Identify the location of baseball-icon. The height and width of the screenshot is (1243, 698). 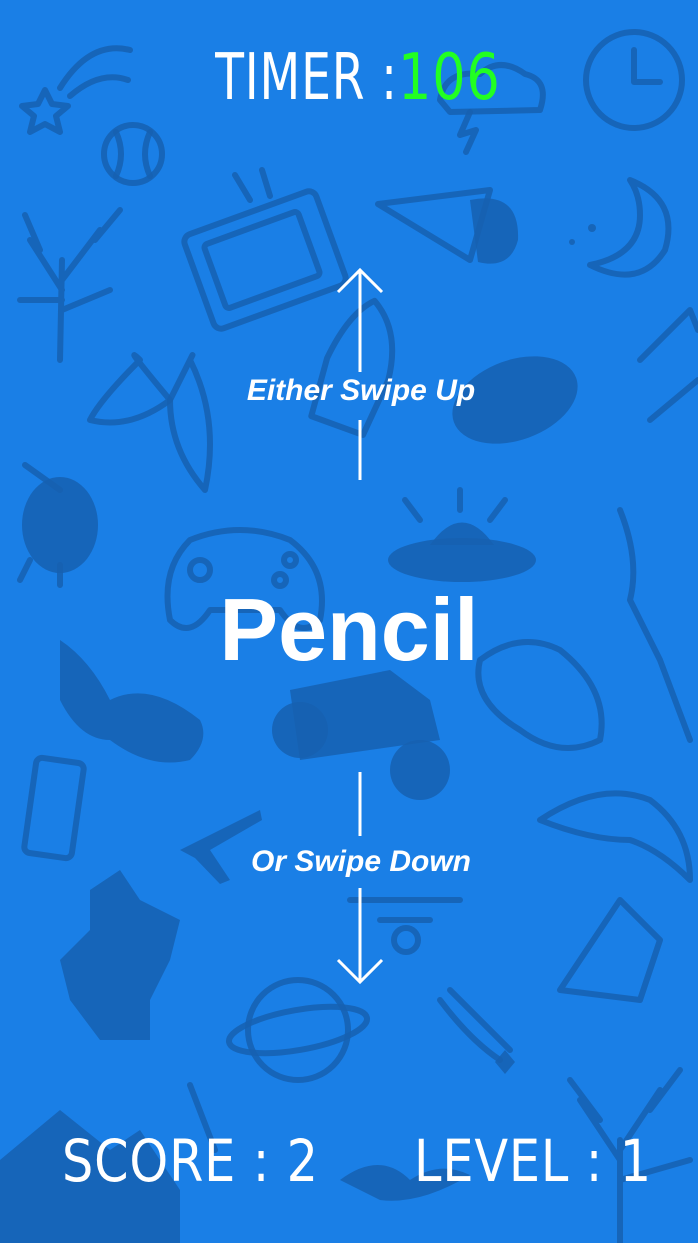
(133, 154).